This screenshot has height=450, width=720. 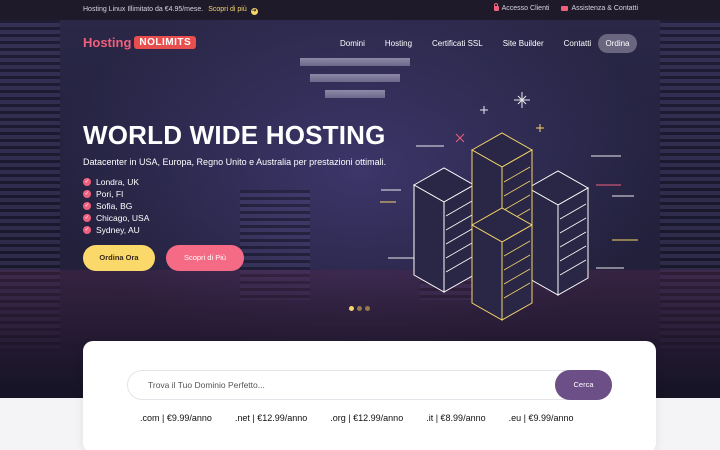 I want to click on promo-link: Scopri di più, so click(x=227, y=9).